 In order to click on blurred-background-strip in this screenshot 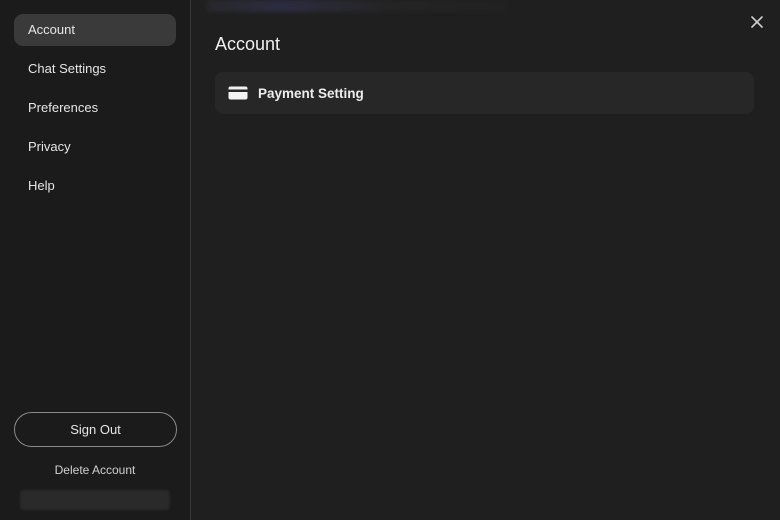, I will do `click(357, 6)`.